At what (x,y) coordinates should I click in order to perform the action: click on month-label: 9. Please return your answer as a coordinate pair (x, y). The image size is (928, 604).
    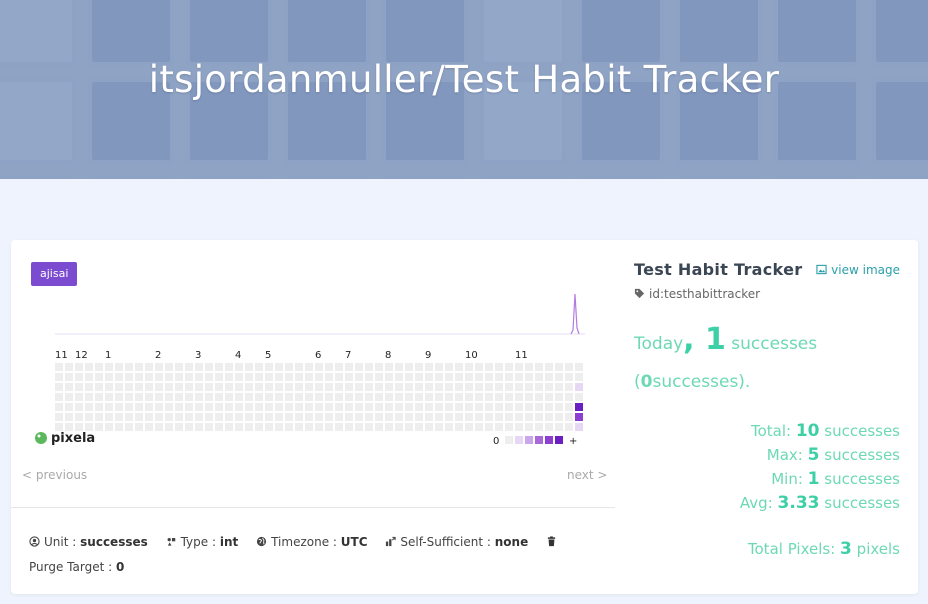
    Looking at the image, I should click on (428, 355).